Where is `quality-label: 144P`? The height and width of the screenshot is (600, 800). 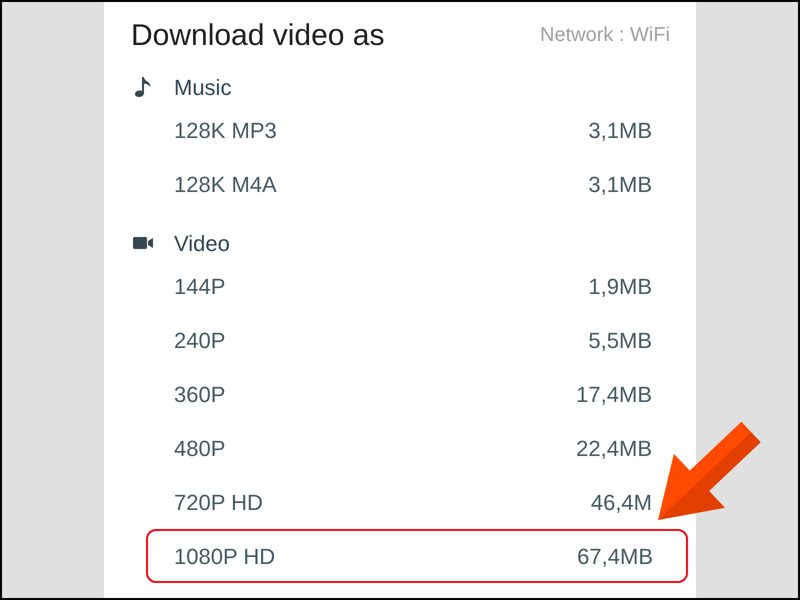 quality-label: 144P is located at coordinates (200, 286).